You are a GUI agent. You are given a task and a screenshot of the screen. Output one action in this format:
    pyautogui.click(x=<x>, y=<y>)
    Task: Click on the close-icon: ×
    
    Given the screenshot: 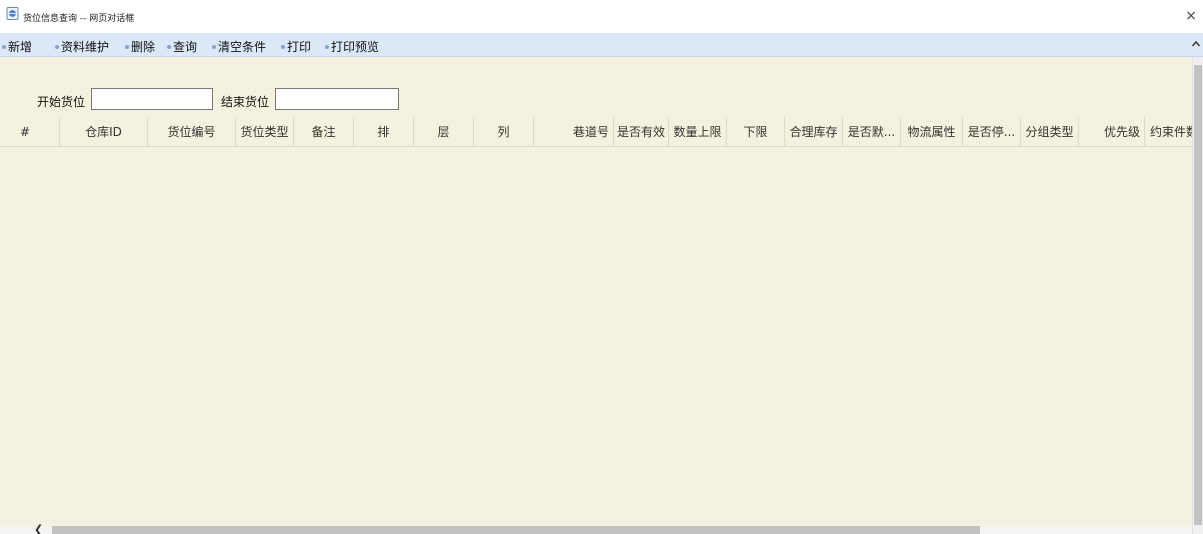 What is the action you would take?
    pyautogui.click(x=1191, y=16)
    